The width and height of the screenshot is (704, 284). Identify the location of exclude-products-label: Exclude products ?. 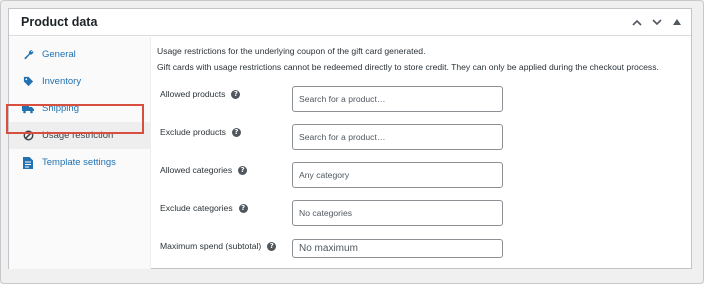
(200, 132).